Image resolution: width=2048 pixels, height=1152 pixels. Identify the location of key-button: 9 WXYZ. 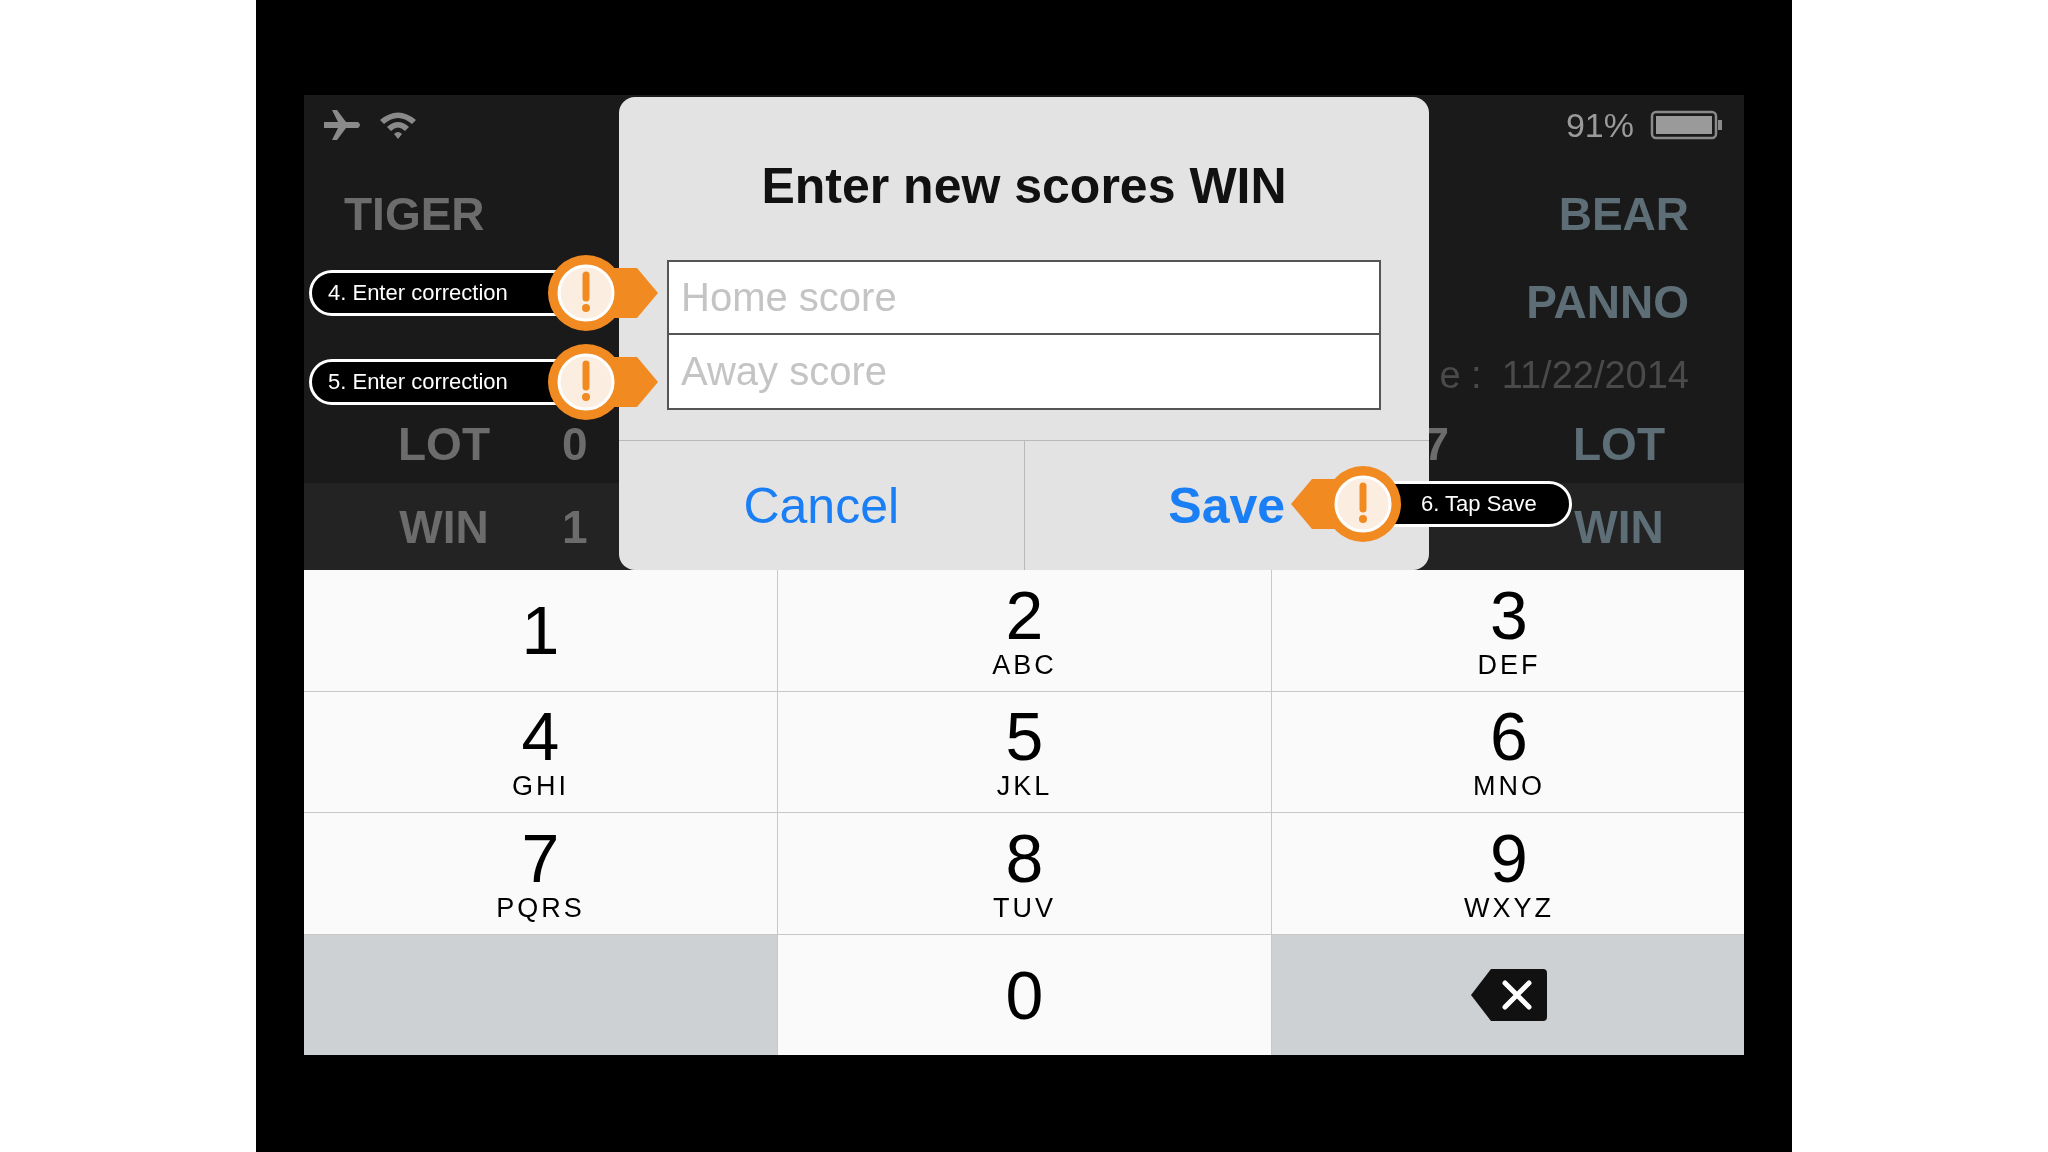
(1508, 873).